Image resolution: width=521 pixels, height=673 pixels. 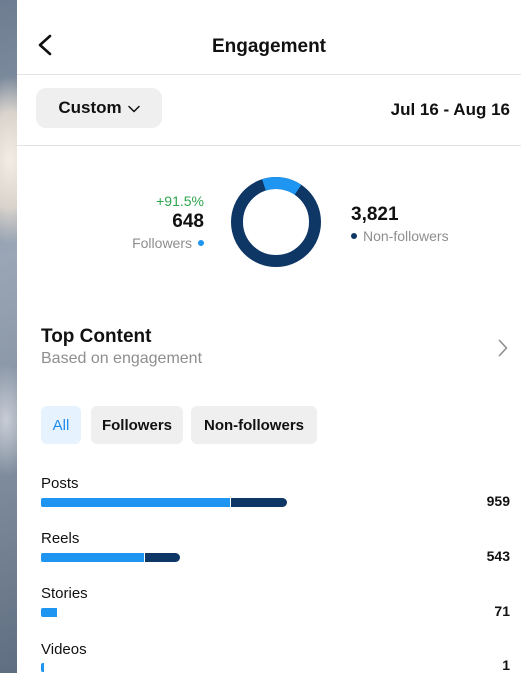 I want to click on content-type-value: 1, so click(x=506, y=665).